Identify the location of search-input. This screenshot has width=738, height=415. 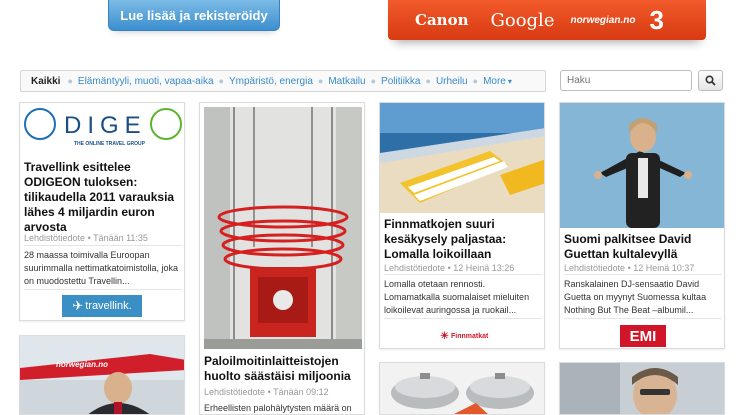
(626, 80).